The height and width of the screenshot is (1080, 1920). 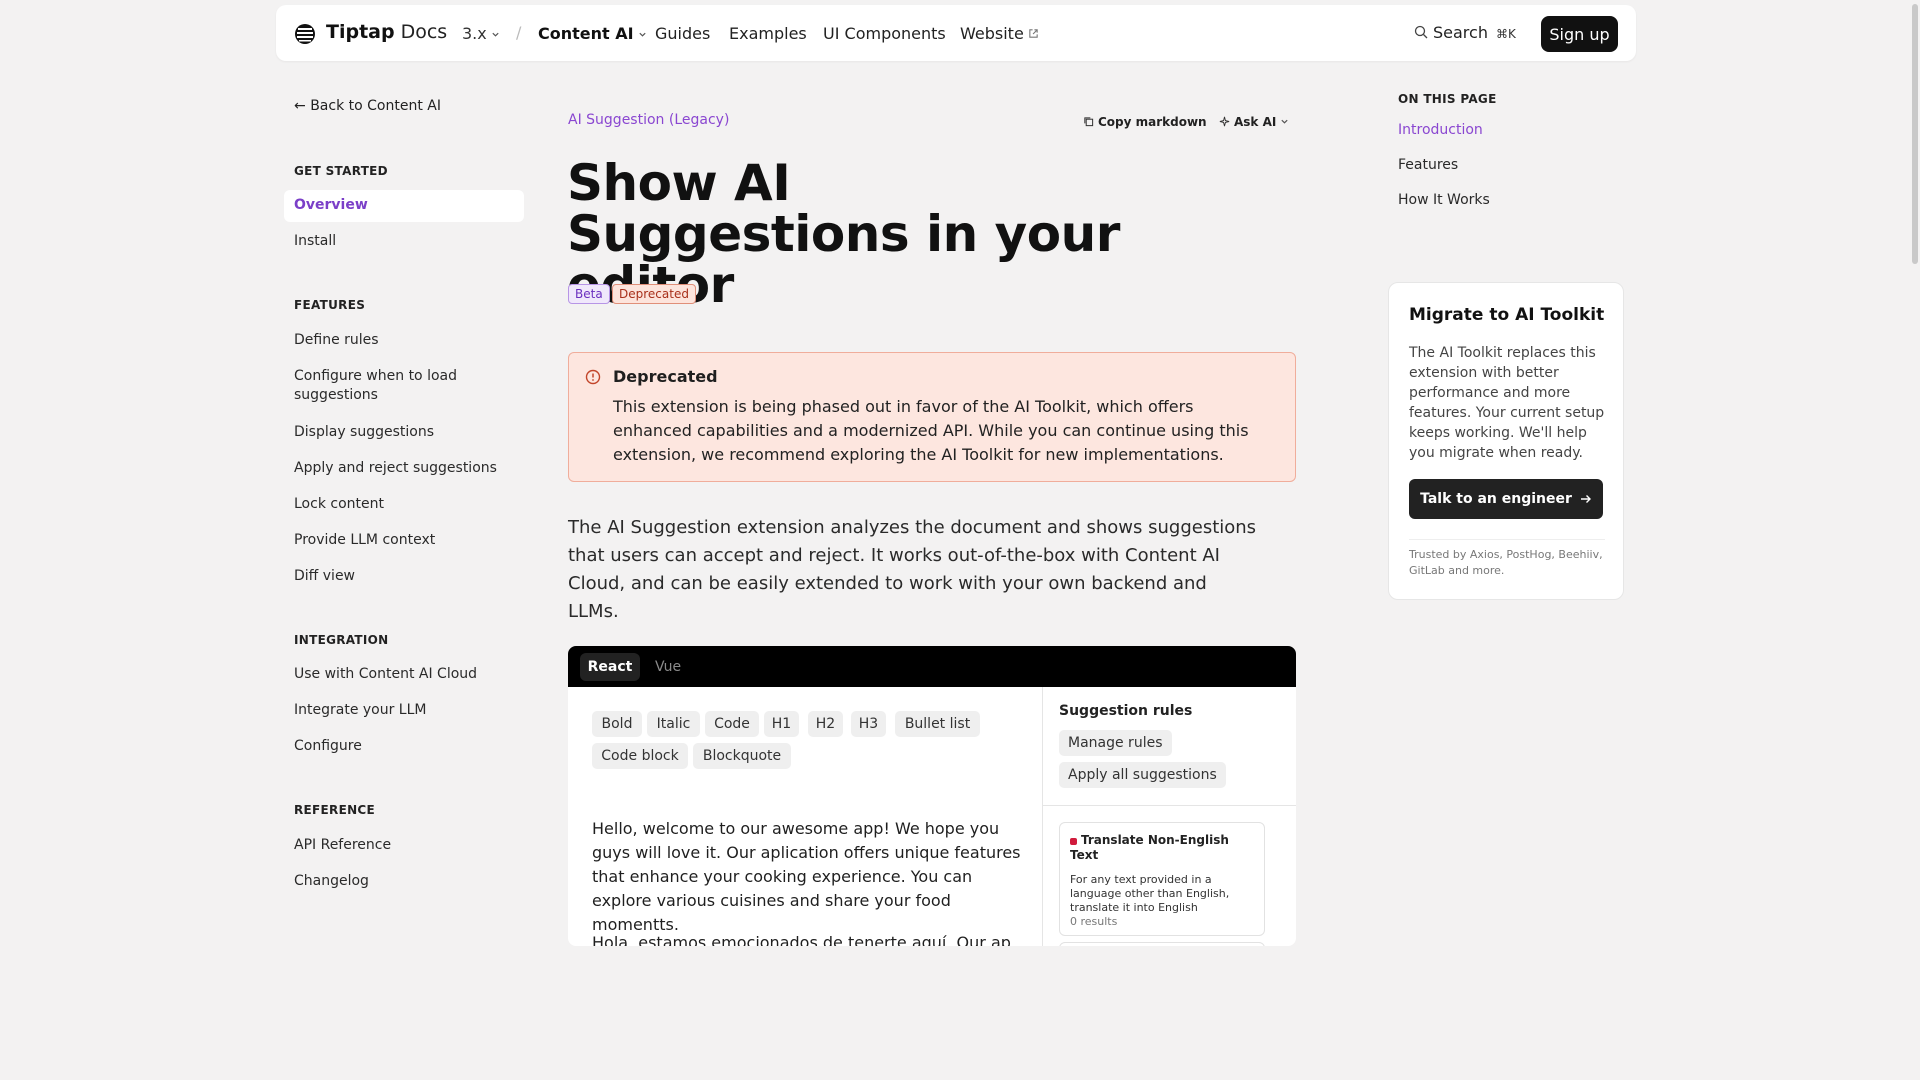 I want to click on search-button: Search ⌘K, so click(x=1465, y=32).